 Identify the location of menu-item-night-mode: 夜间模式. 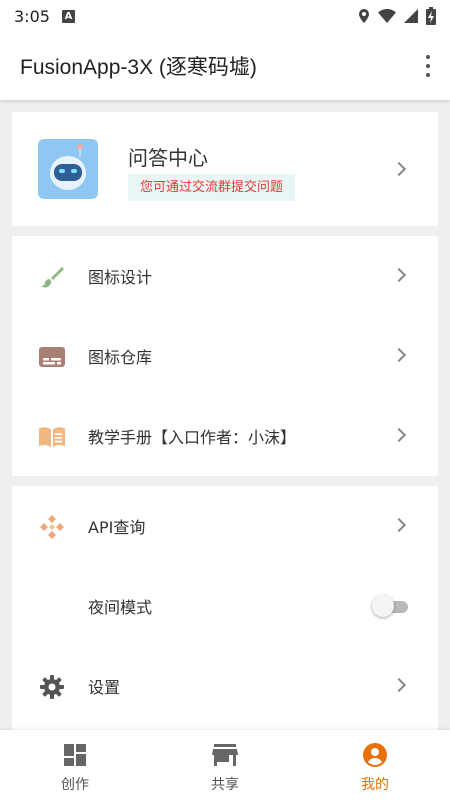
(225, 606).